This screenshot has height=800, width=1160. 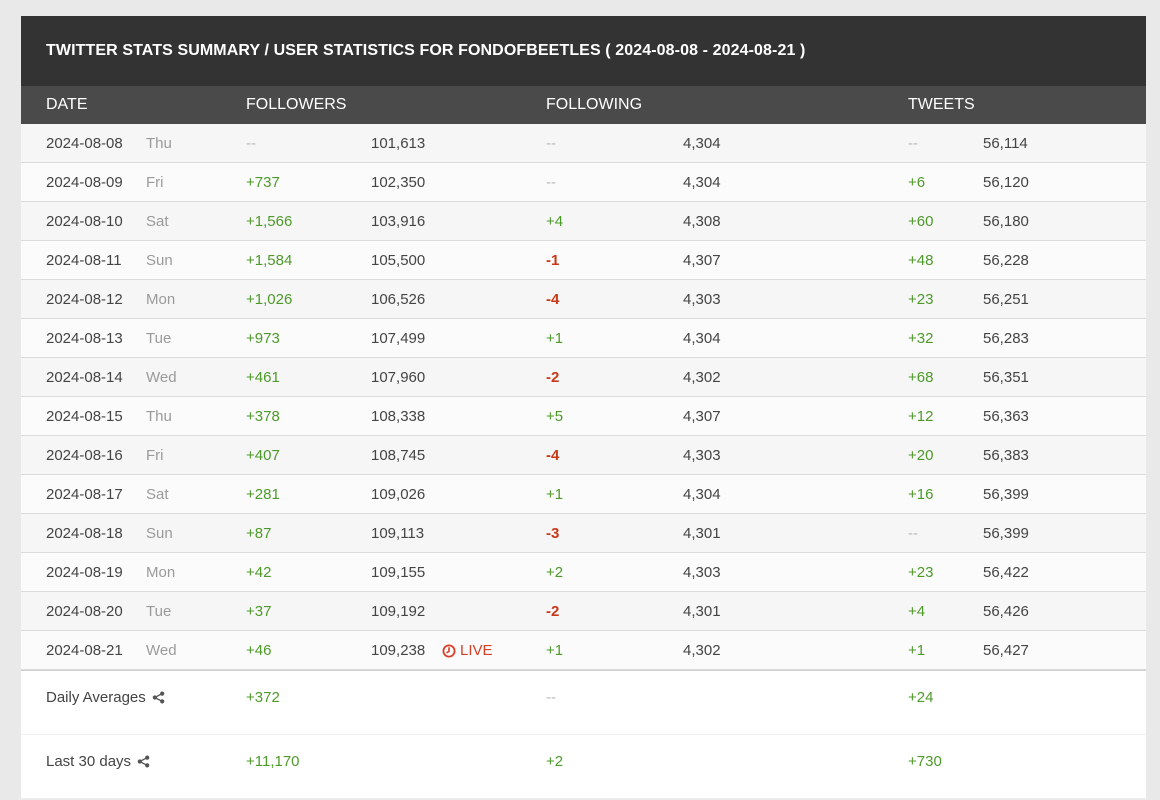 What do you see at coordinates (398, 221) in the screenshot?
I see `followers-total: 103,916` at bounding box center [398, 221].